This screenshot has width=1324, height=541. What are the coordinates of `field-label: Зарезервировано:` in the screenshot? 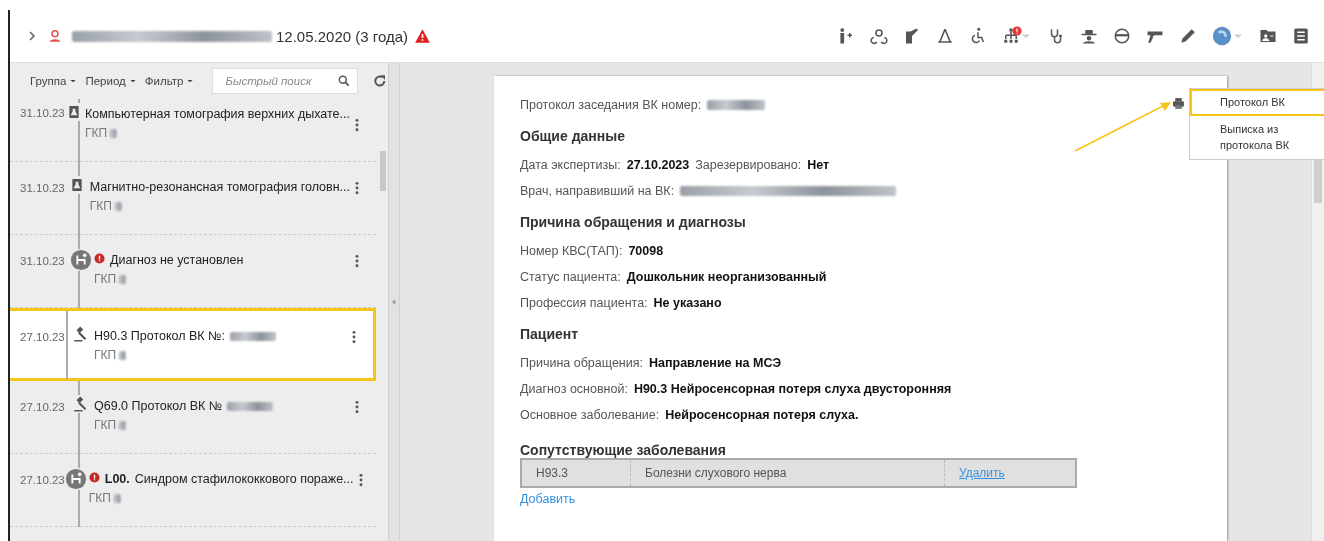 It's located at (748, 165).